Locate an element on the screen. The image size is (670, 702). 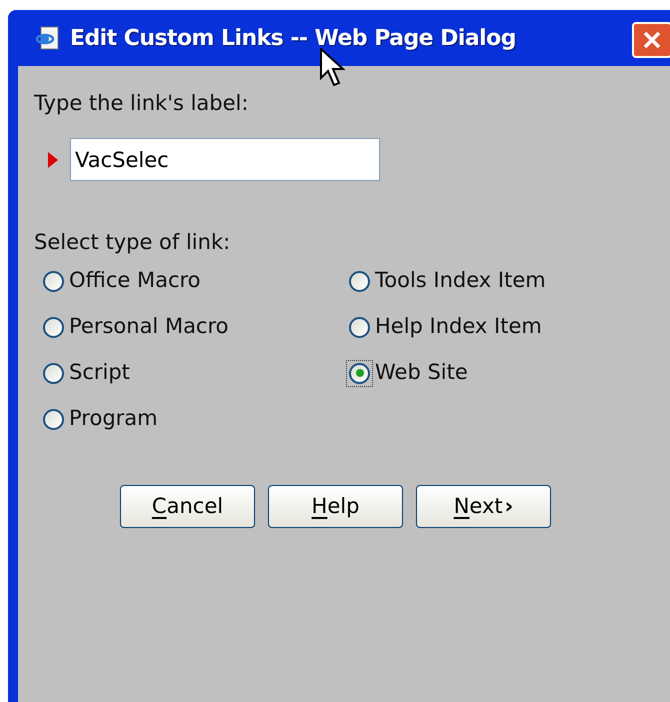
field-label: Select type of link: is located at coordinates (133, 242).